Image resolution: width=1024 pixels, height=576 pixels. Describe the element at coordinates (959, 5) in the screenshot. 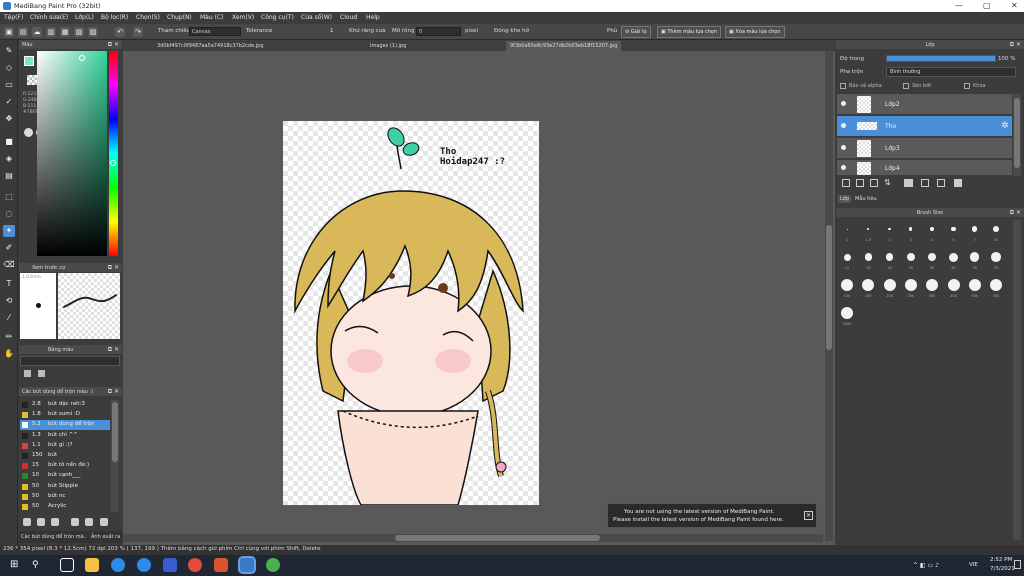

I see `minimize-icon: —` at that location.